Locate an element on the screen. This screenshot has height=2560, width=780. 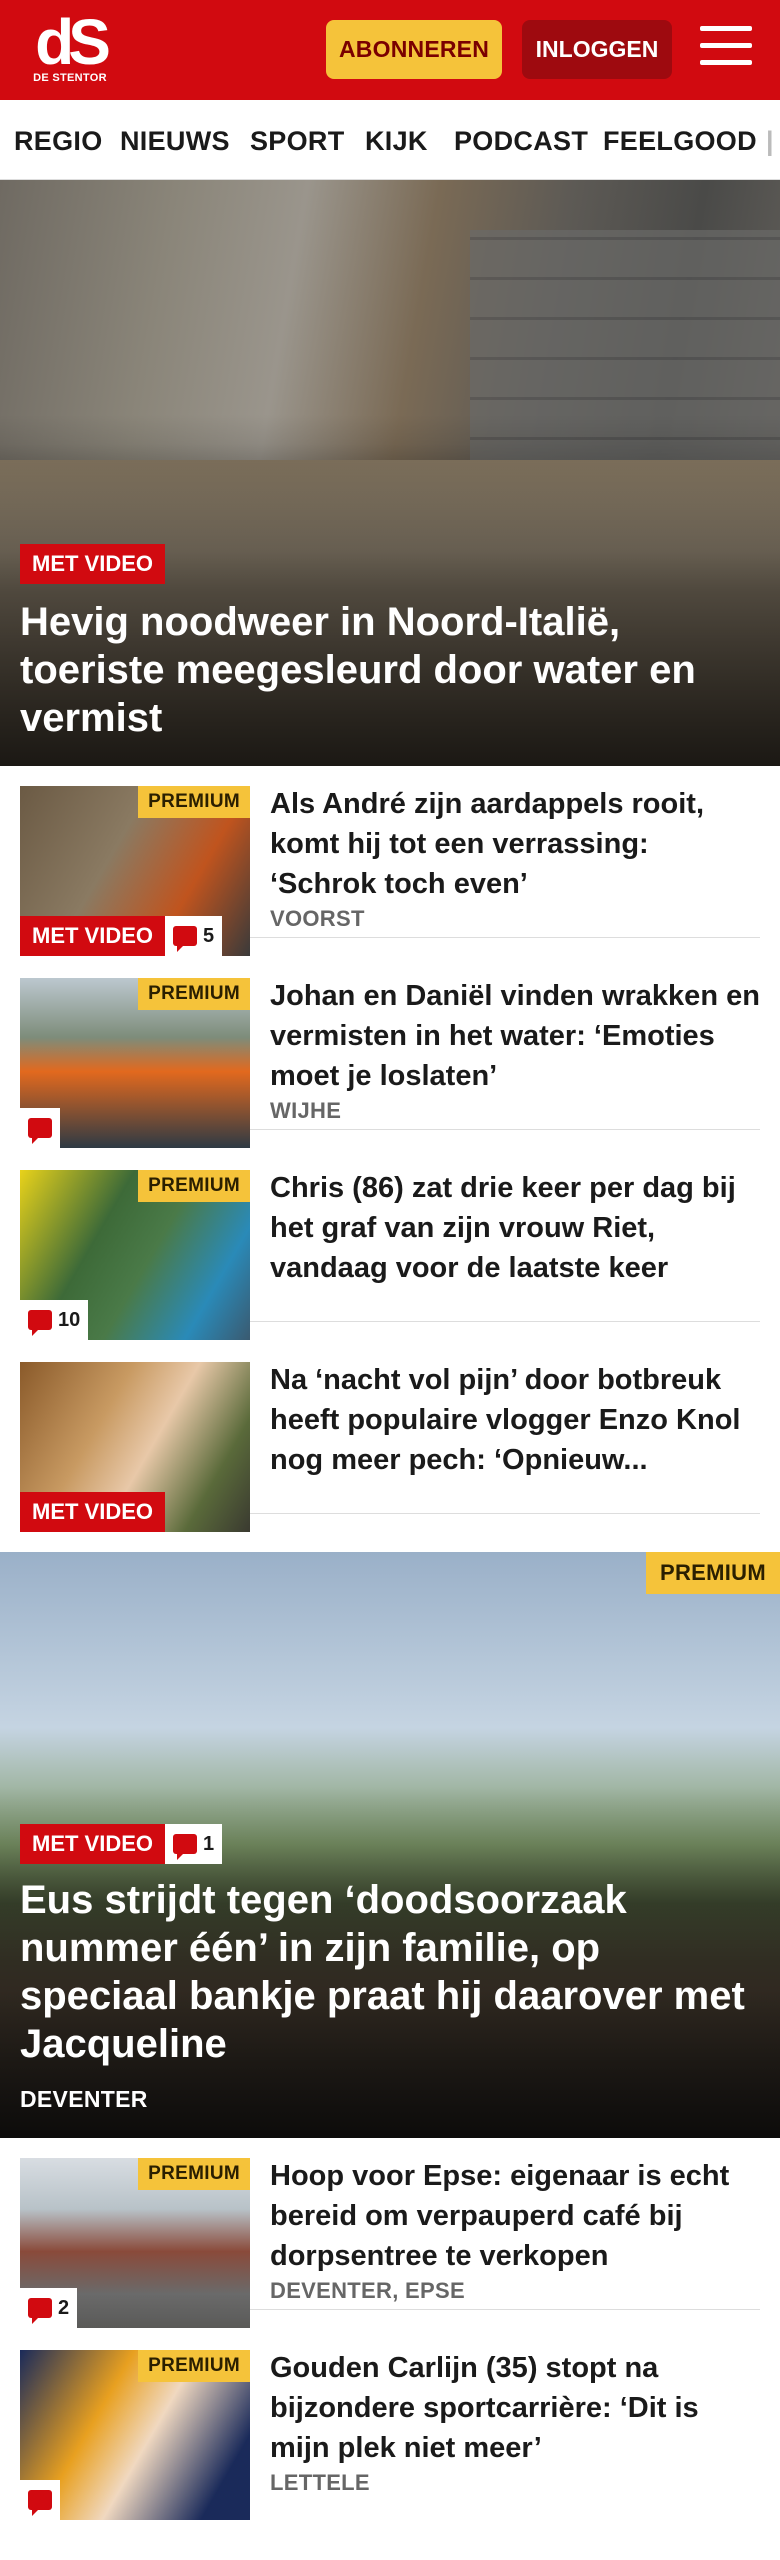
hamburger-menu-icon is located at coordinates (726, 48).